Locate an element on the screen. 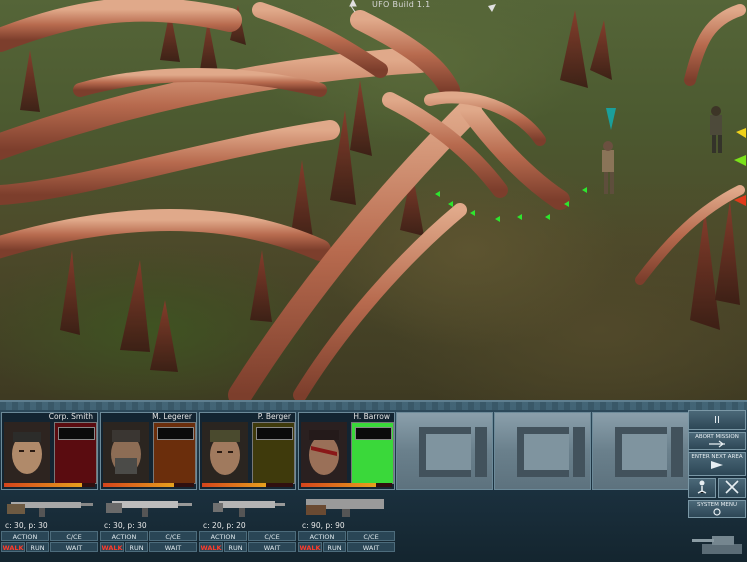 Image resolution: width=747 pixels, height=562 pixels. enemy-figure is located at coordinates (716, 129).